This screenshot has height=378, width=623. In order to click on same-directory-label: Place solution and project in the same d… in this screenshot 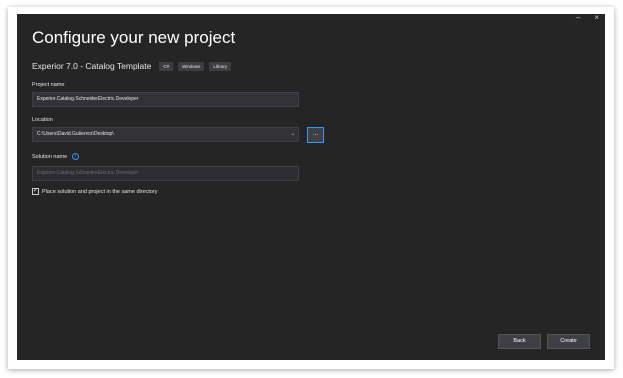, I will do `click(100, 191)`.